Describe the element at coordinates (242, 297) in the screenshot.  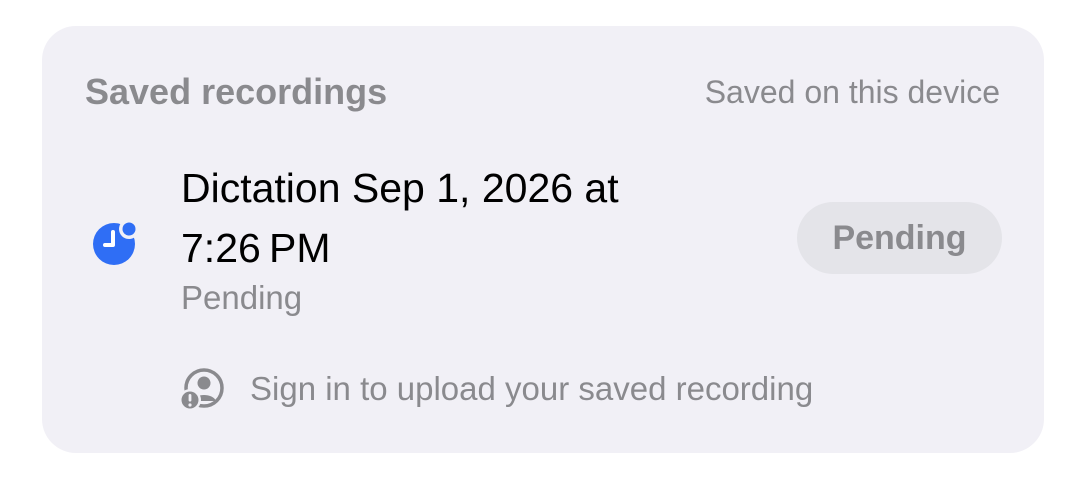
I see `recording-status: Pending` at that location.